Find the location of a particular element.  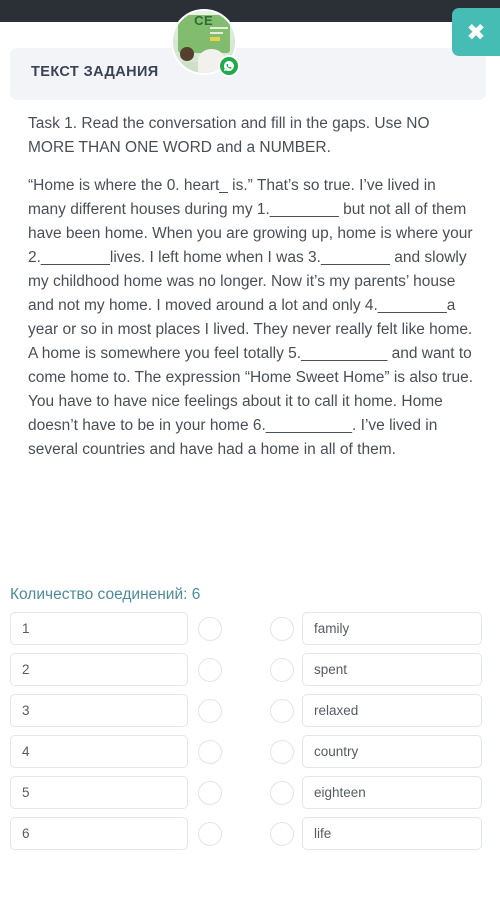

match-right-item: relaxed is located at coordinates (392, 710).